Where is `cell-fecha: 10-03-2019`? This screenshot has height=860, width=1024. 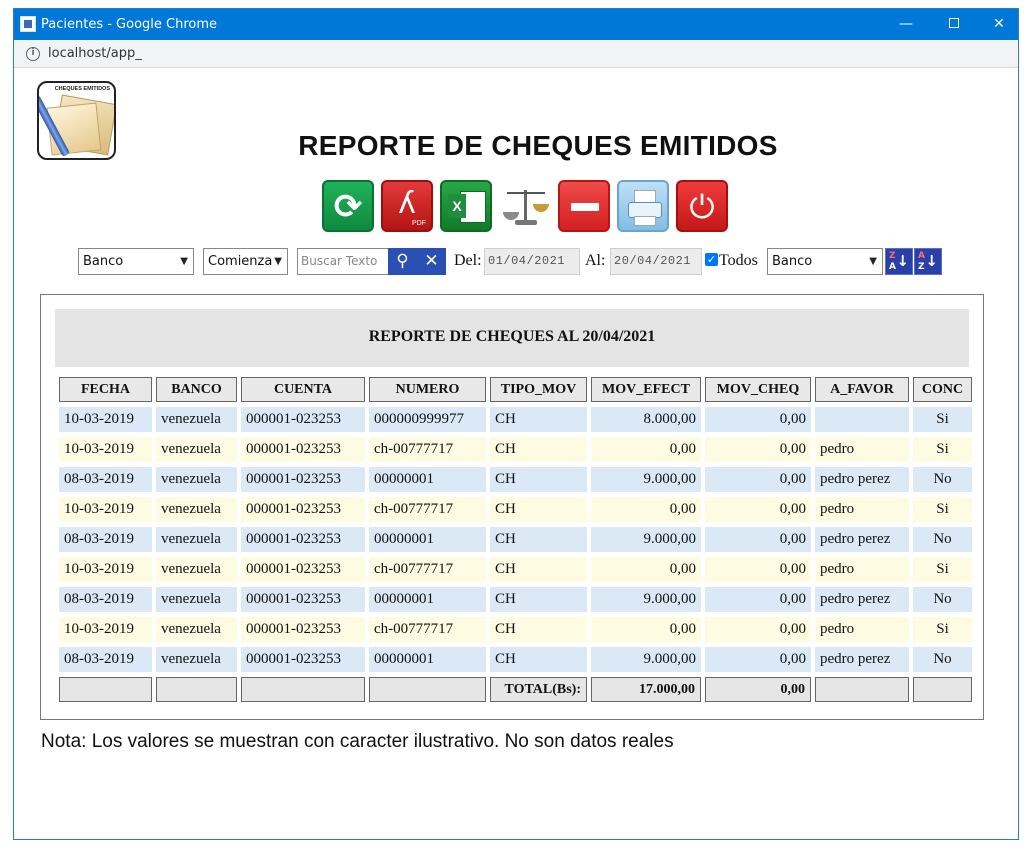 cell-fecha: 10-03-2019 is located at coordinates (105, 449).